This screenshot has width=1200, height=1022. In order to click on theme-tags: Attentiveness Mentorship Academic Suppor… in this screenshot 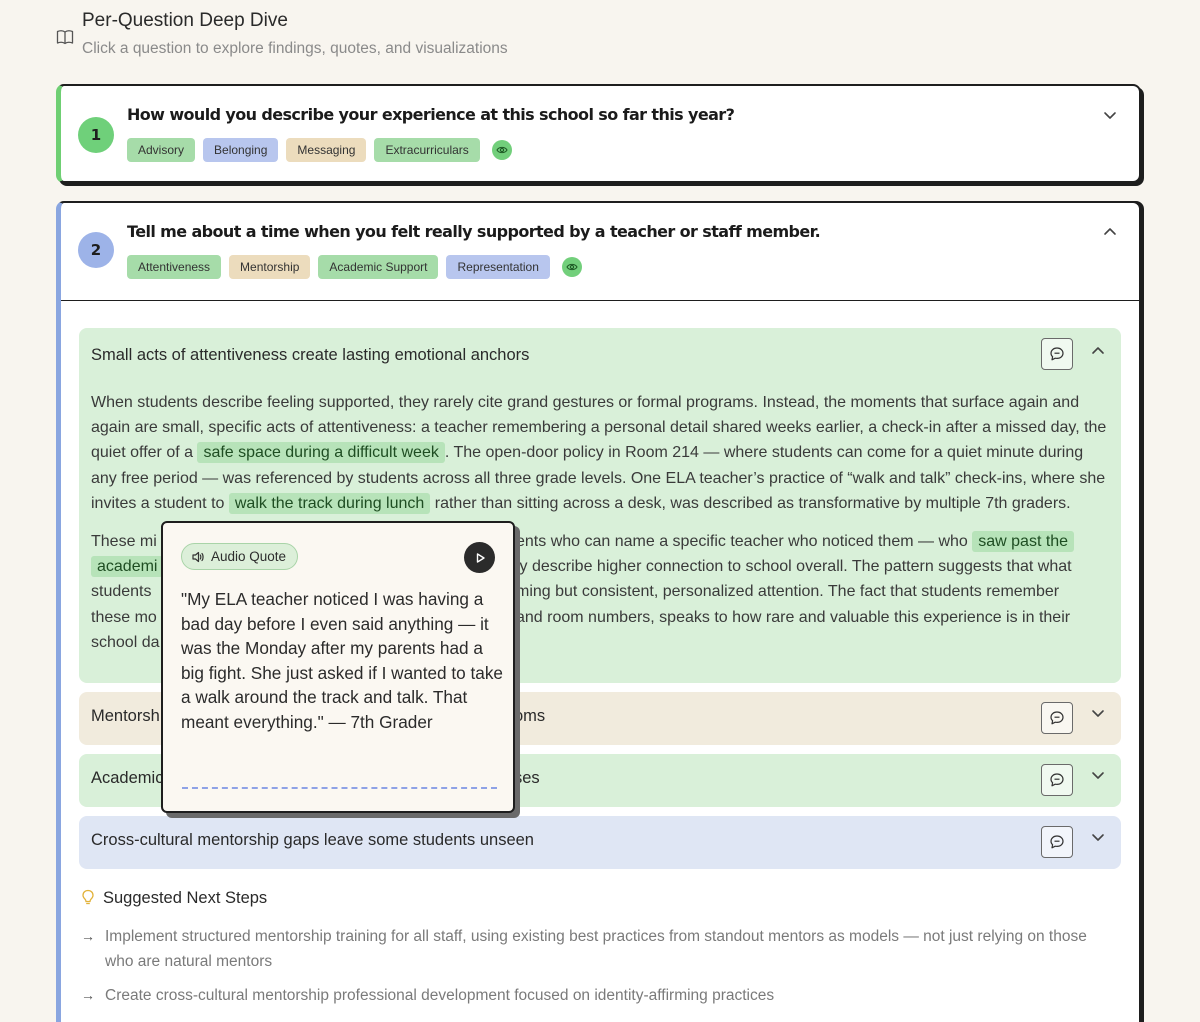, I will do `click(354, 267)`.